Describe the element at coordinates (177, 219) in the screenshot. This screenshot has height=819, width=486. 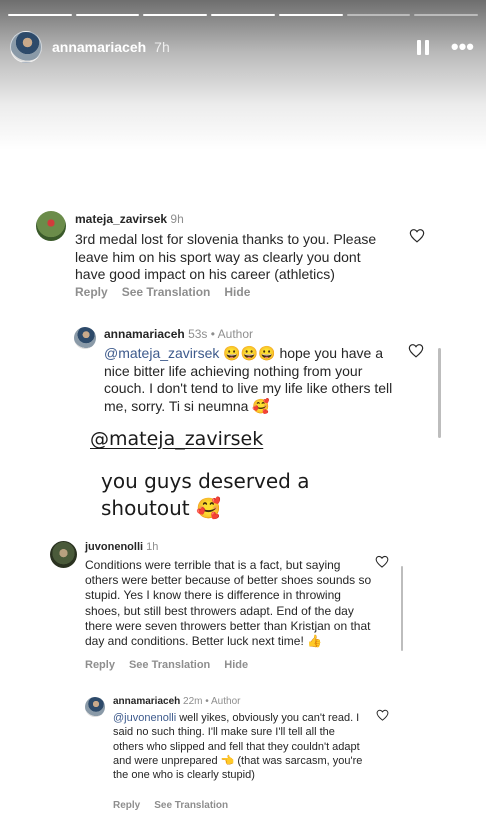
I see `comment-time: 9h` at that location.